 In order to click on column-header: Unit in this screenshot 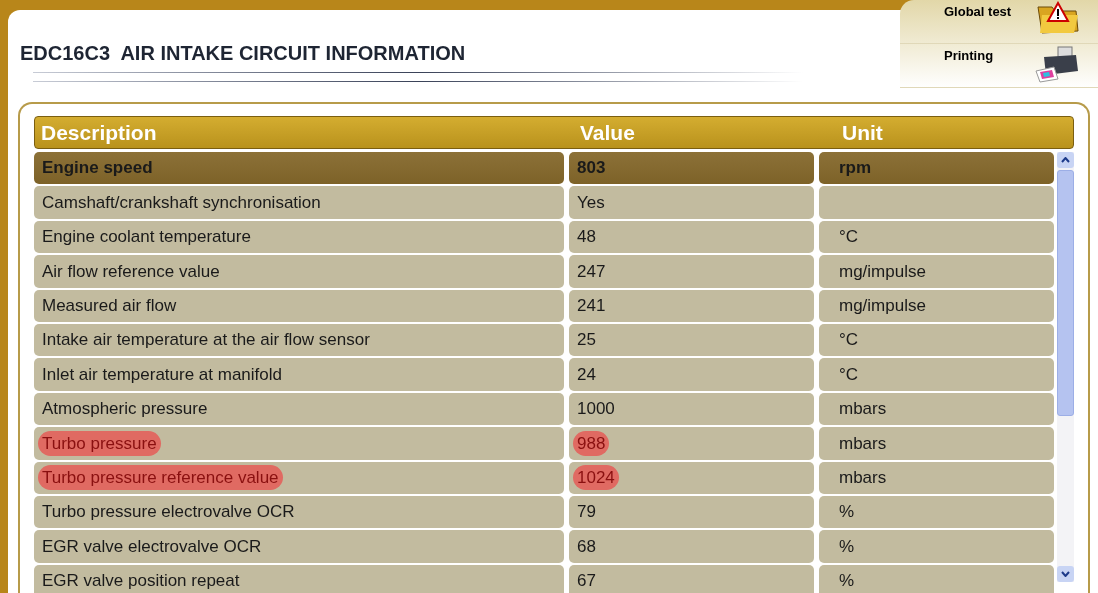, I will do `click(862, 132)`.